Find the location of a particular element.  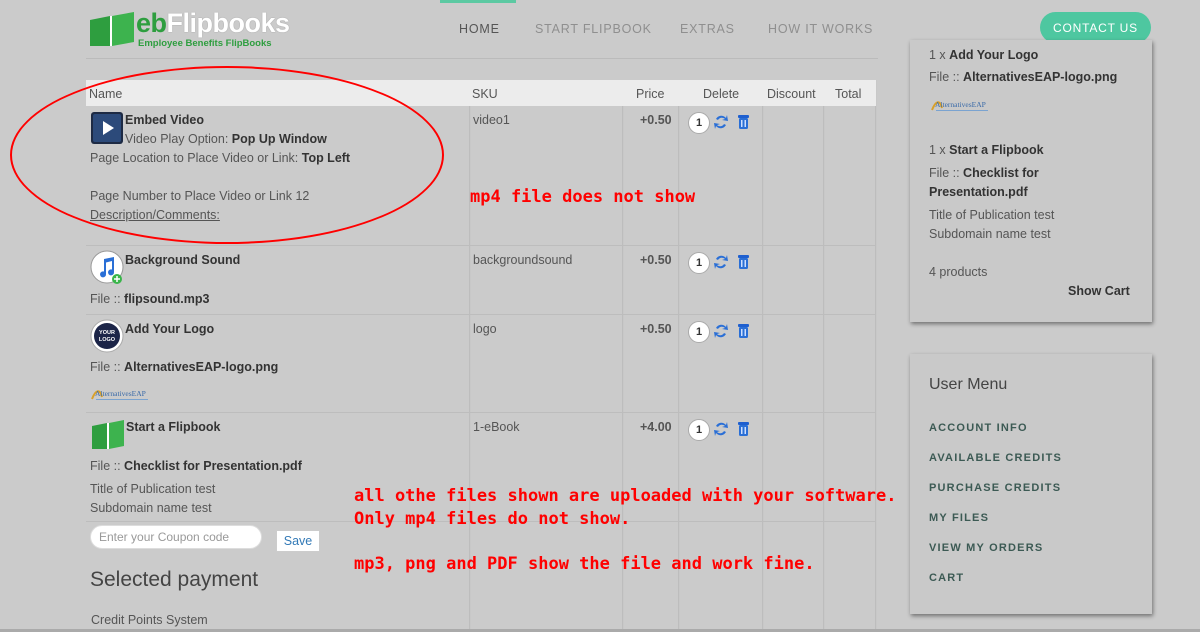

logo-text: ebFlipbooks is located at coordinates (213, 23).